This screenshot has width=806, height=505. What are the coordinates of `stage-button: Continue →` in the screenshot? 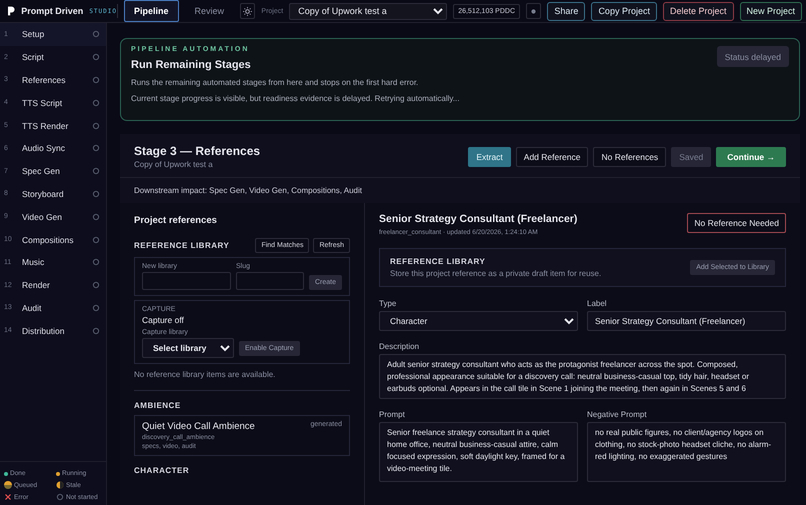 It's located at (751, 156).